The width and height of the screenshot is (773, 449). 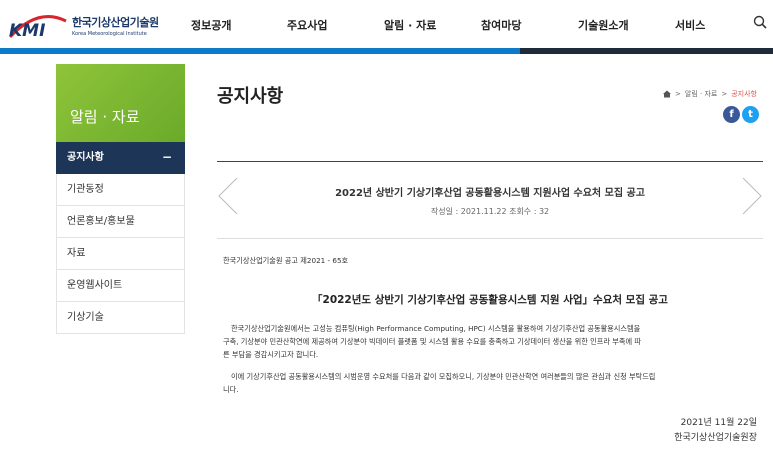 What do you see at coordinates (95, 285) in the screenshot?
I see `sidebar-item-label: 운영웹사이트` at bounding box center [95, 285].